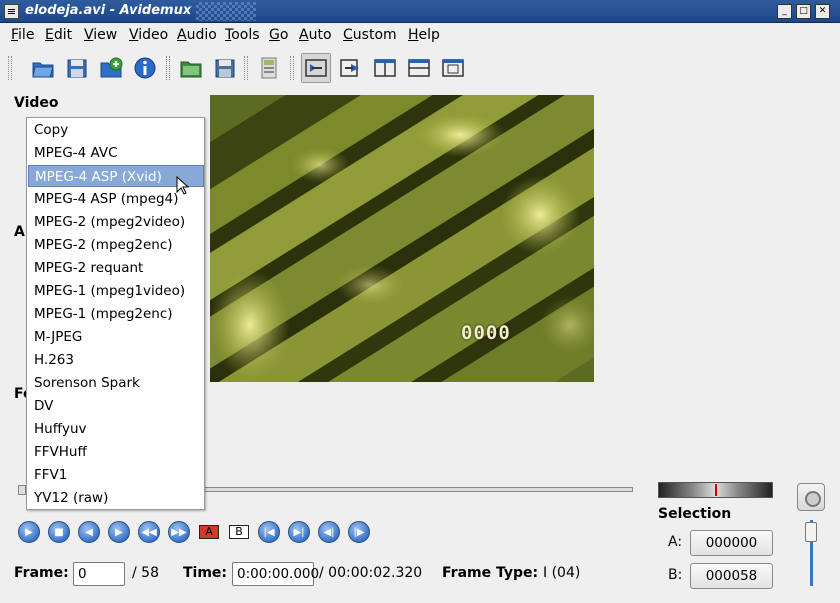  What do you see at coordinates (100, 35) in the screenshot?
I see `menu-view: View` at bounding box center [100, 35].